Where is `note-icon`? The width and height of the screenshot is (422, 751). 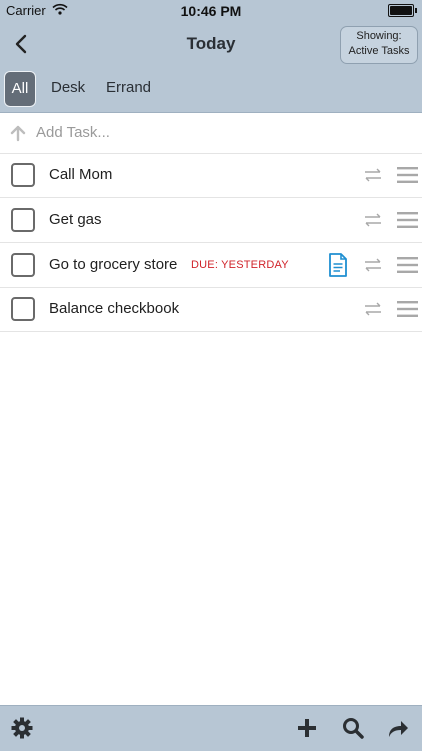 note-icon is located at coordinates (338, 265).